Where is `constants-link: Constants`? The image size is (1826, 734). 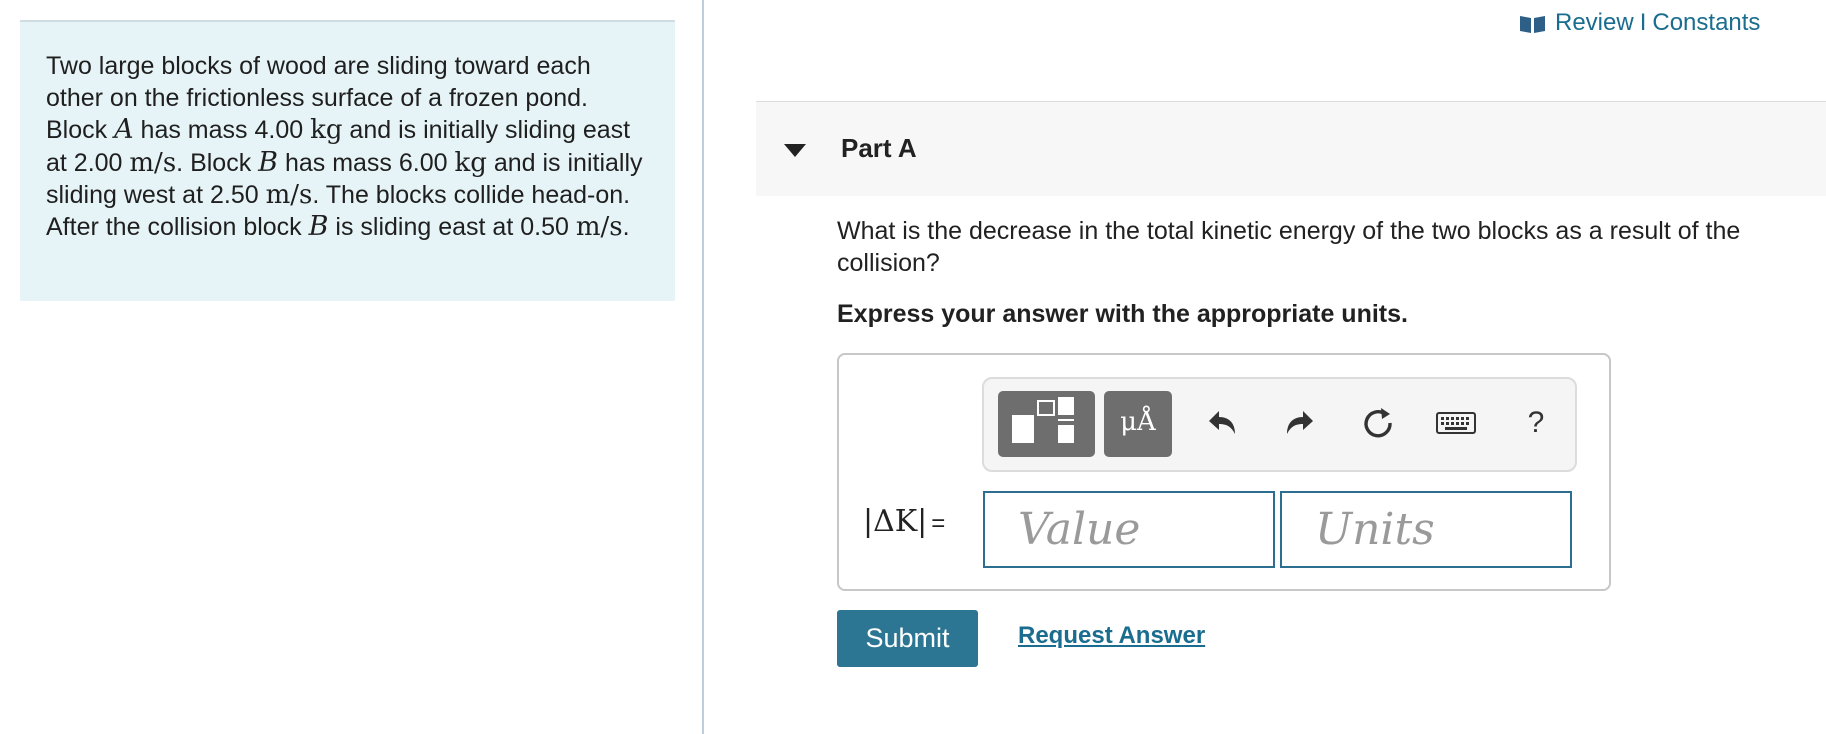 constants-link: Constants is located at coordinates (1706, 23).